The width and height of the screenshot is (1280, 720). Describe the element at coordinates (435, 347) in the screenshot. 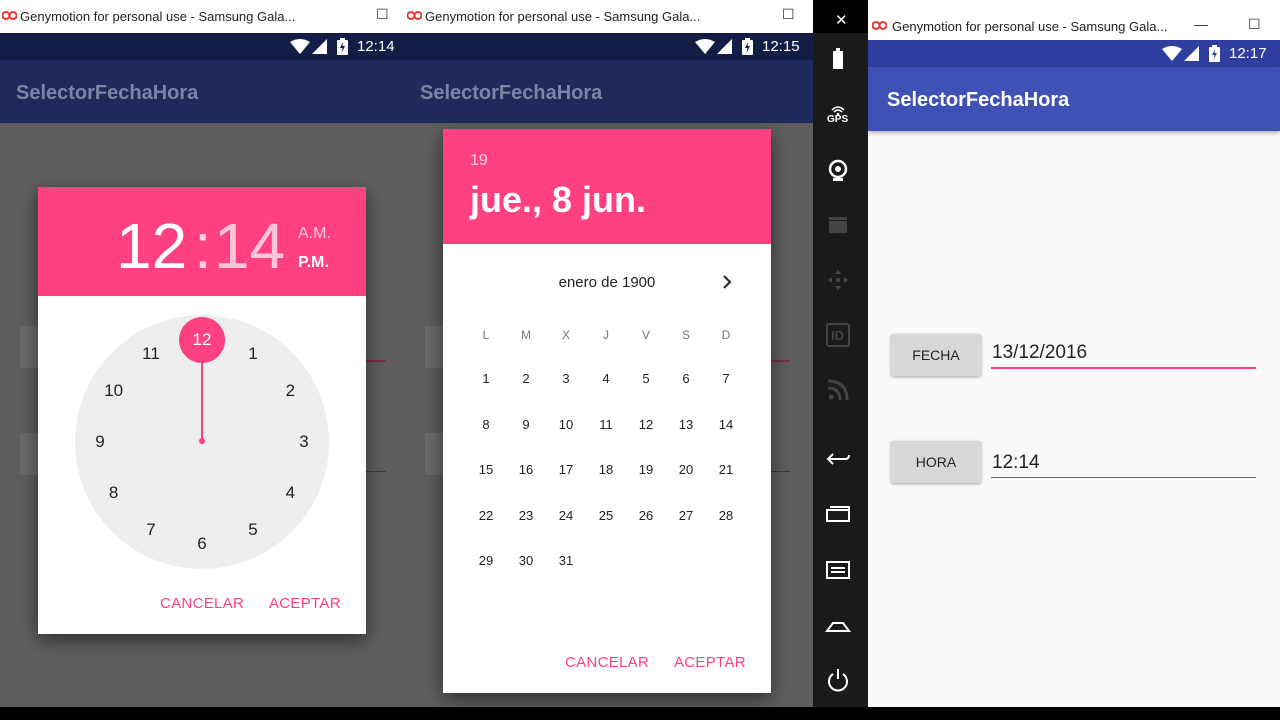

I see `fecha-button-dimmed` at that location.